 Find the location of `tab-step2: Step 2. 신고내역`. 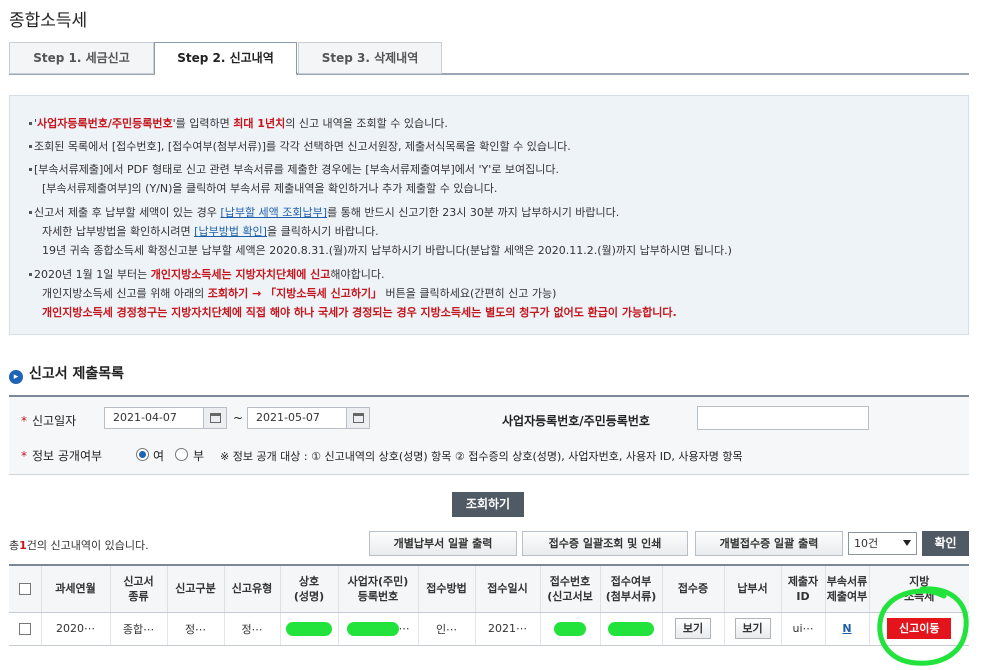

tab-step2: Step 2. 신고내역 is located at coordinates (225, 59).